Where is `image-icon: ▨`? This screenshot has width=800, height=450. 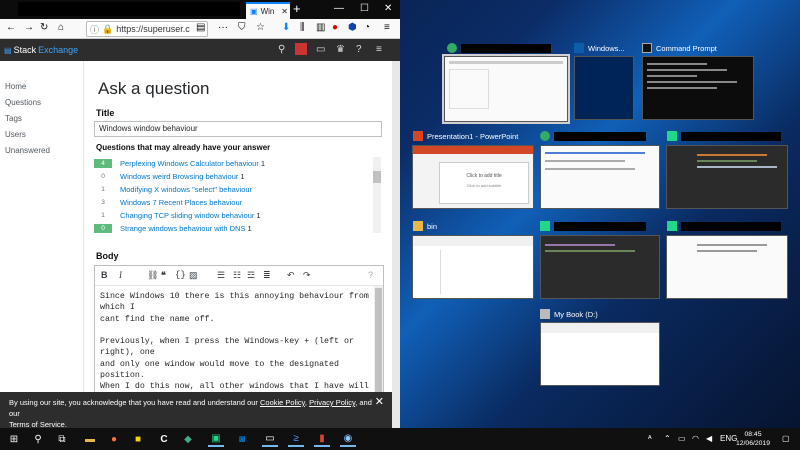
image-icon: ▨ is located at coordinates (193, 275).